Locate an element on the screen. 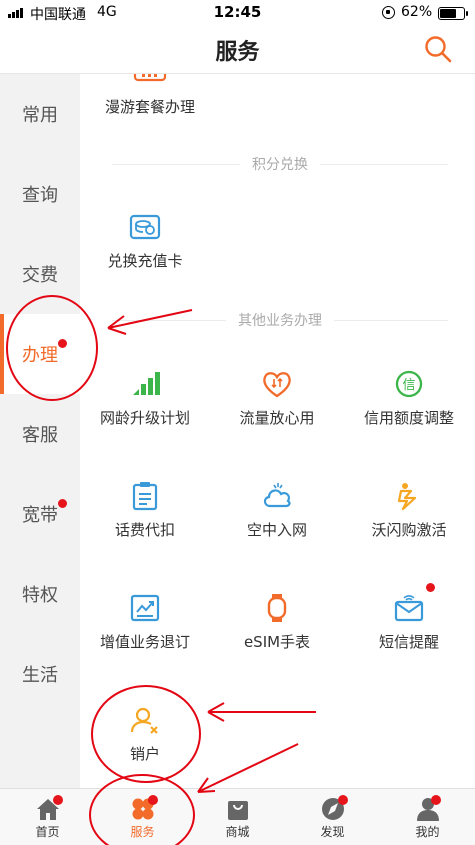  sidebar-item-query: 查询 is located at coordinates (40, 194).